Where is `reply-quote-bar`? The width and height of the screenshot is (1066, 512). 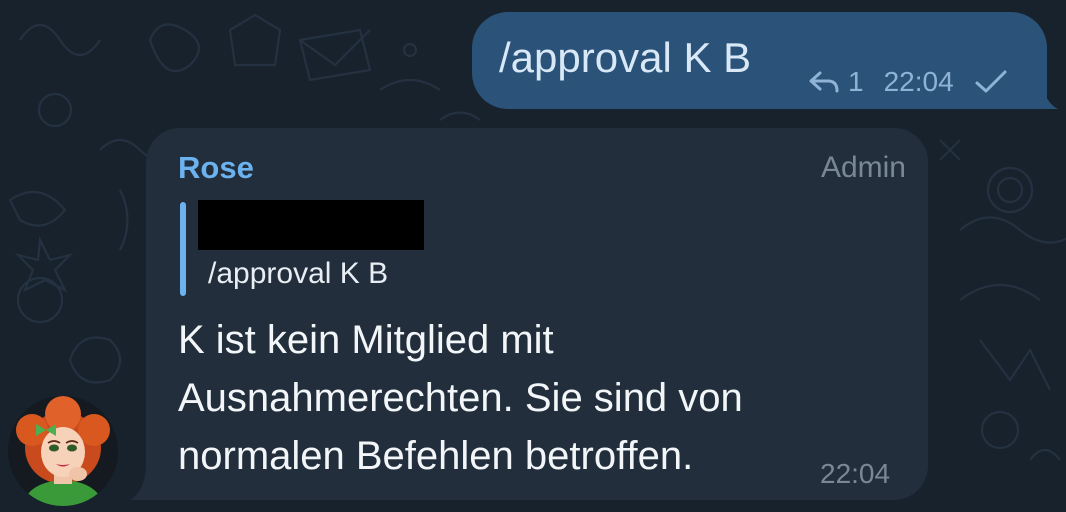 reply-quote-bar is located at coordinates (183, 249).